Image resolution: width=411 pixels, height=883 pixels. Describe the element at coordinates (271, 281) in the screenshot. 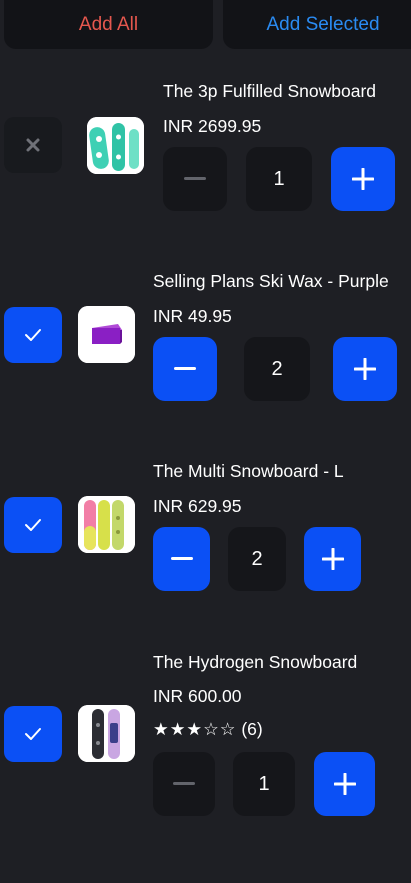

I see `product-title: Selling Plans Ski Wax - Purple` at that location.